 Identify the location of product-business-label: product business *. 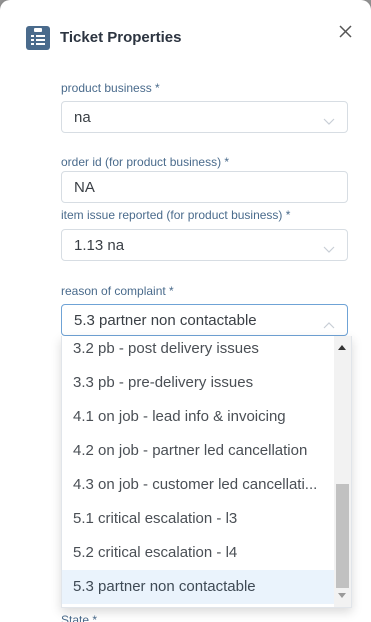
(110, 88).